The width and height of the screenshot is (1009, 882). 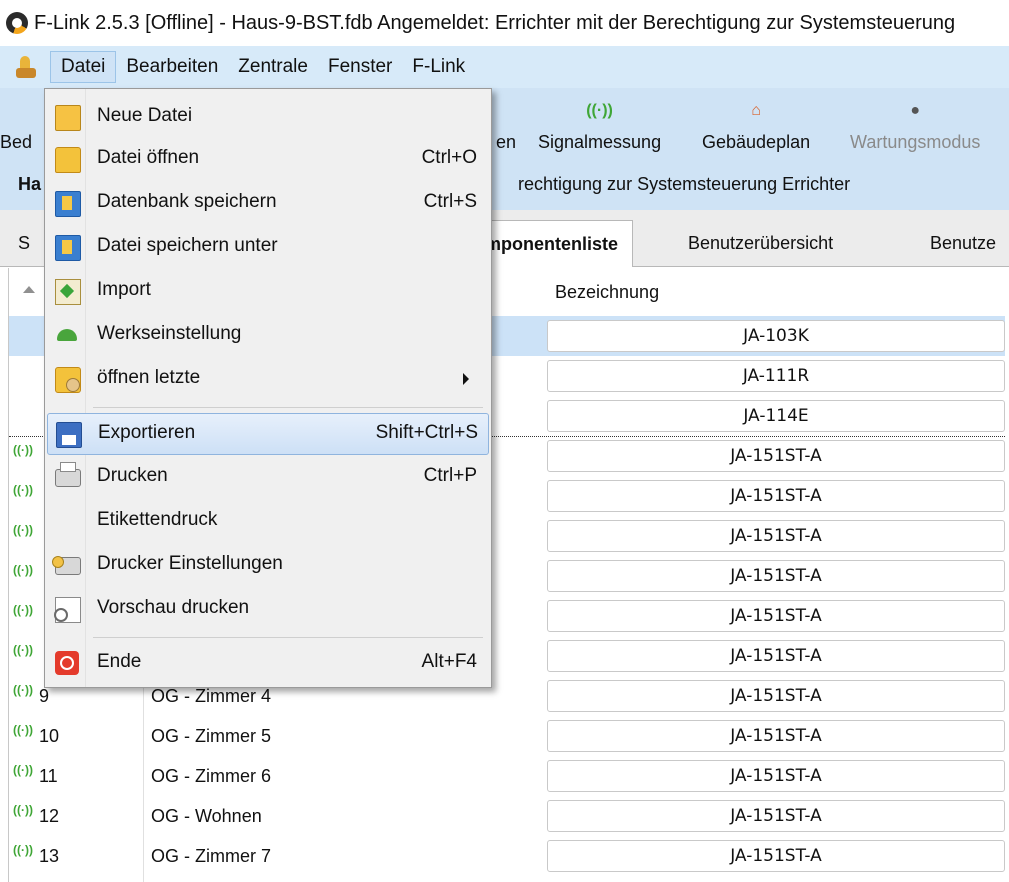 I want to click on cell-bezeichnung: JA-114E, so click(x=776, y=416).